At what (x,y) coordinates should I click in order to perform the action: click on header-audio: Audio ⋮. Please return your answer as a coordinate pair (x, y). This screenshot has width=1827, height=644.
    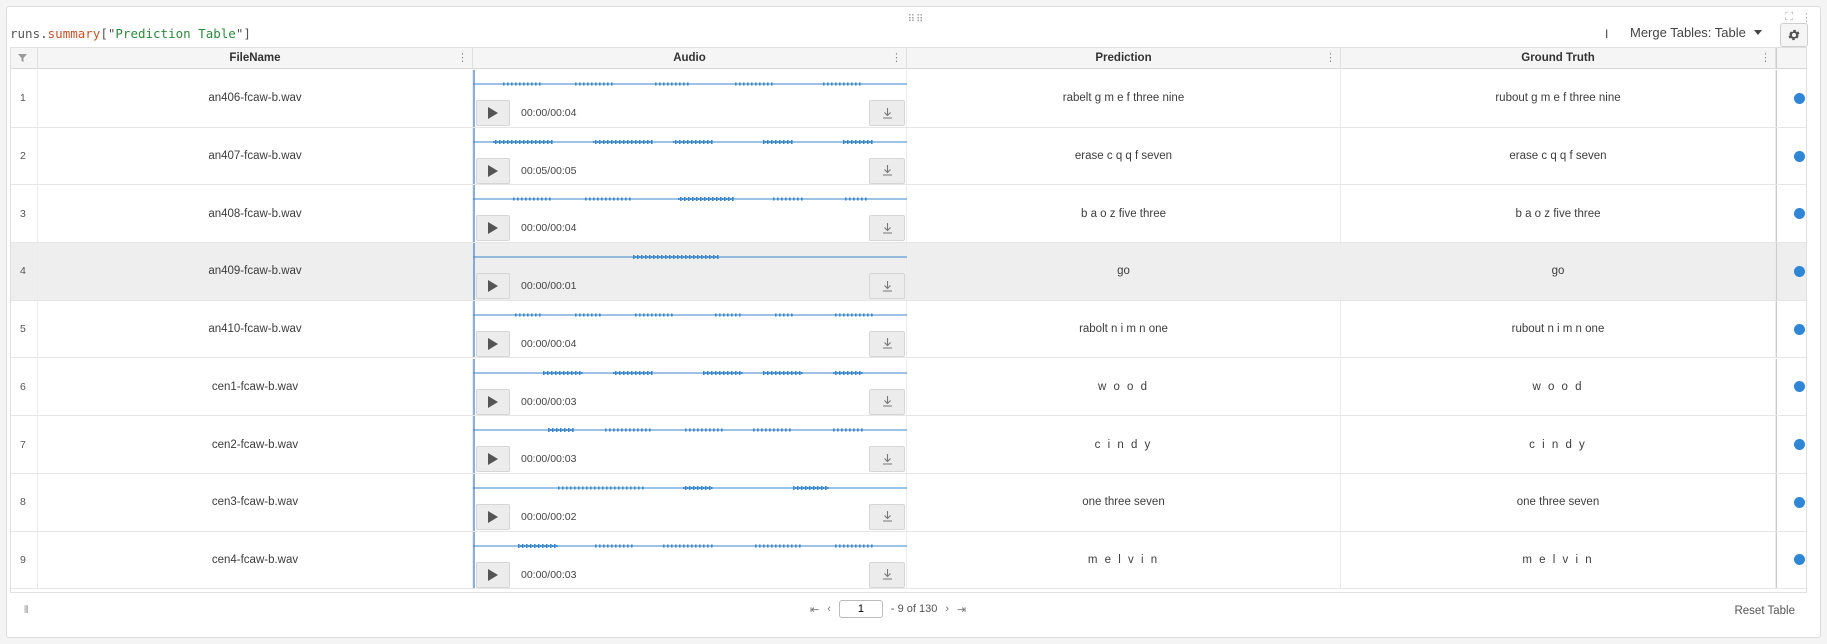
    Looking at the image, I should click on (690, 58).